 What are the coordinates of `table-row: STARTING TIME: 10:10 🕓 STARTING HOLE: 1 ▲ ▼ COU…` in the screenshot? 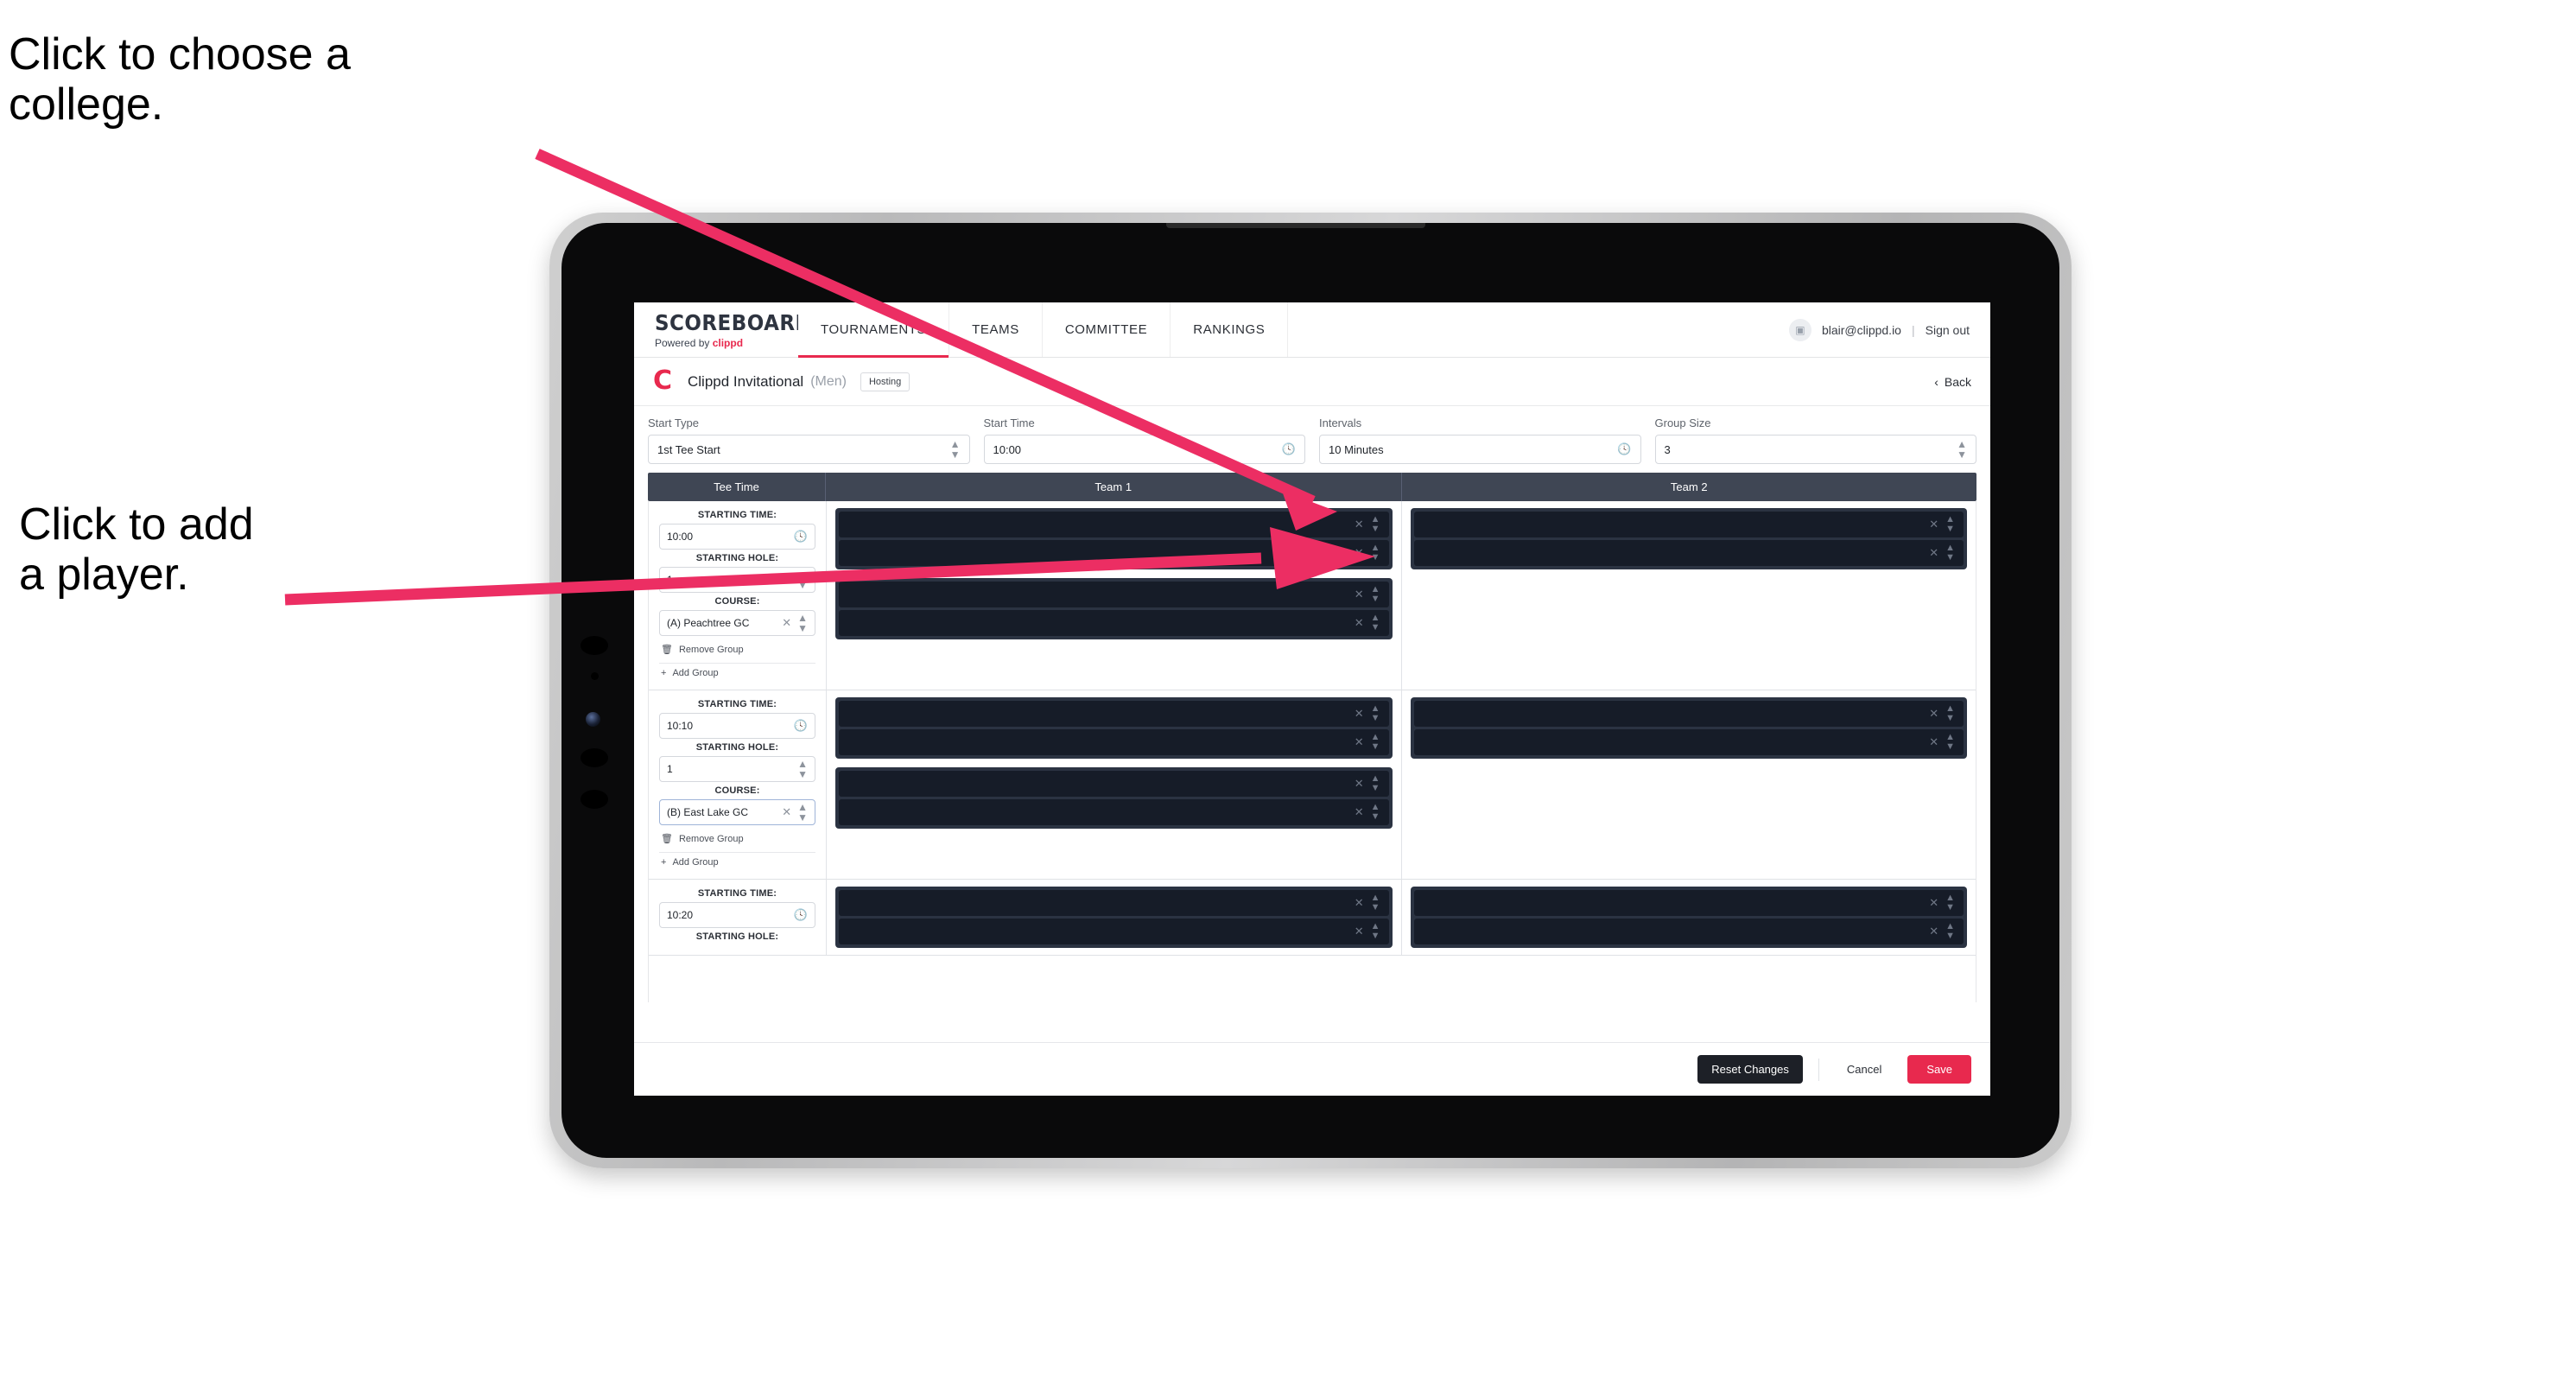 It's located at (1312, 785).